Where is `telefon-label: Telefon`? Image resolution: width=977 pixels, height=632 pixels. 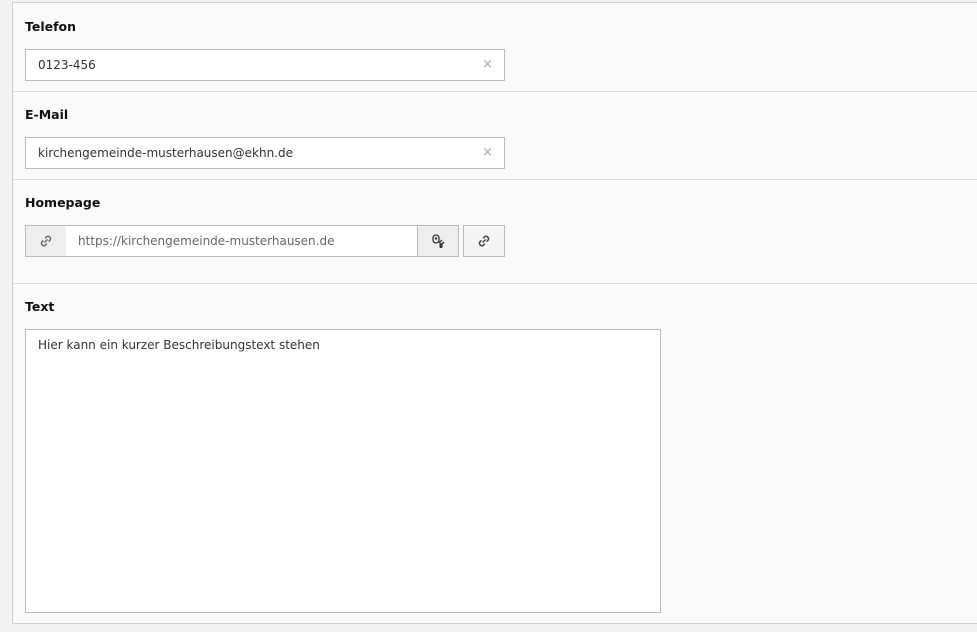 telefon-label: Telefon is located at coordinates (51, 26).